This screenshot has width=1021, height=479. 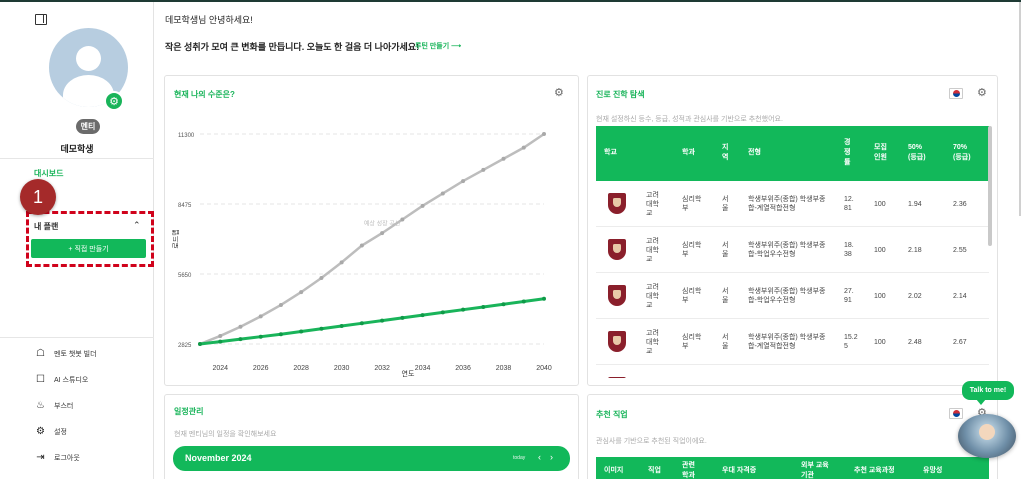 What do you see at coordinates (880, 342) in the screenshot?
I see `cell-quota: 100` at bounding box center [880, 342].